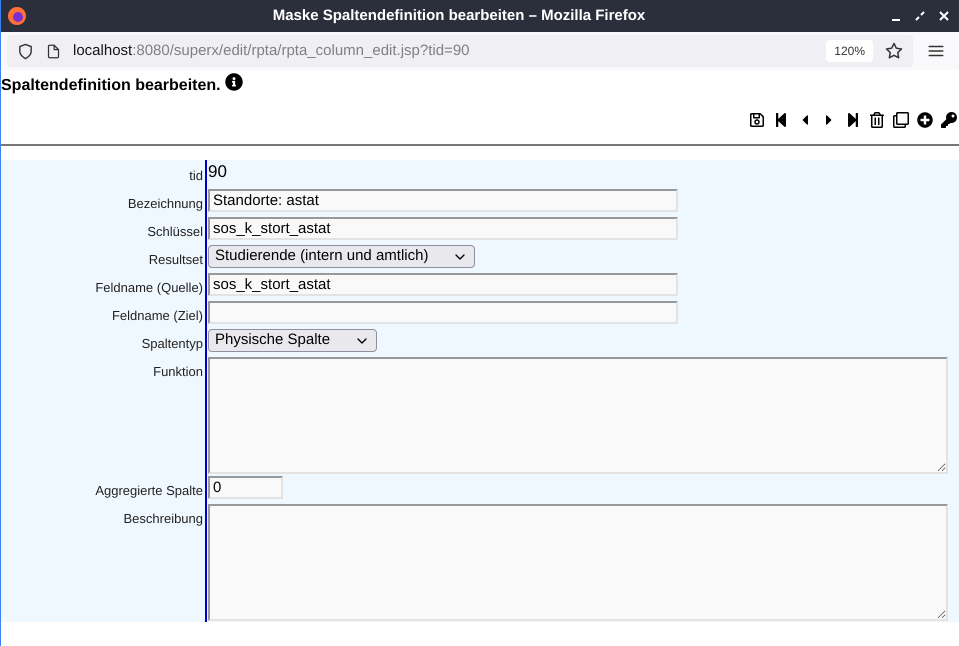 The height and width of the screenshot is (646, 959). I want to click on first-record-icon, so click(781, 120).